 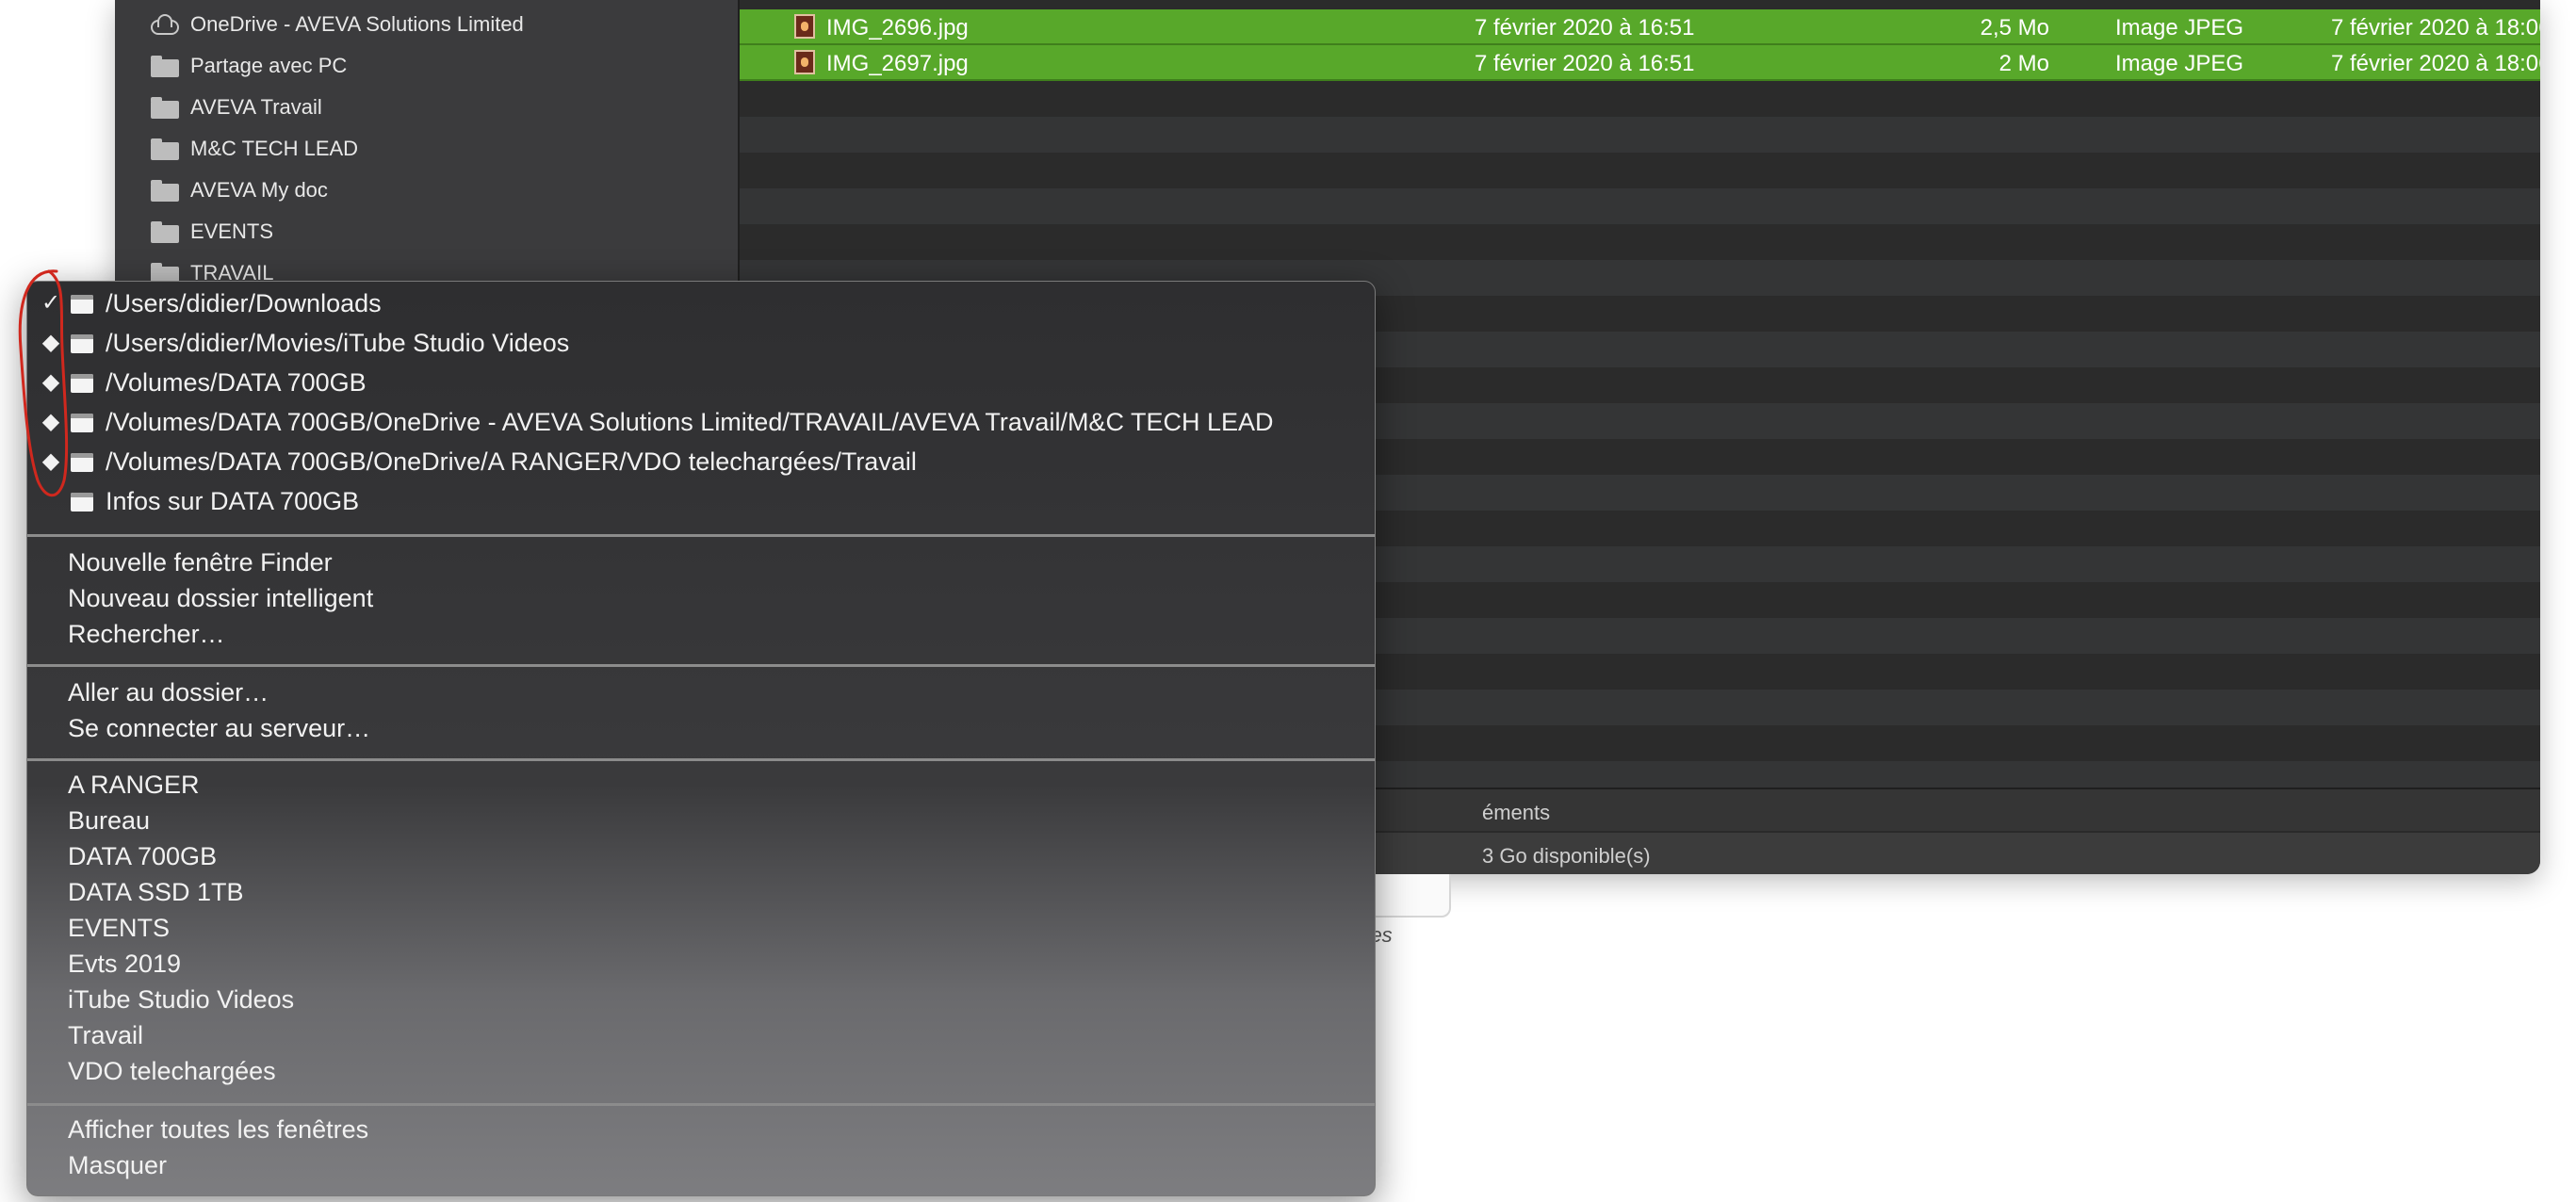 I want to click on menu-item-label: /Volumes/DATA 700GB, so click(x=236, y=382).